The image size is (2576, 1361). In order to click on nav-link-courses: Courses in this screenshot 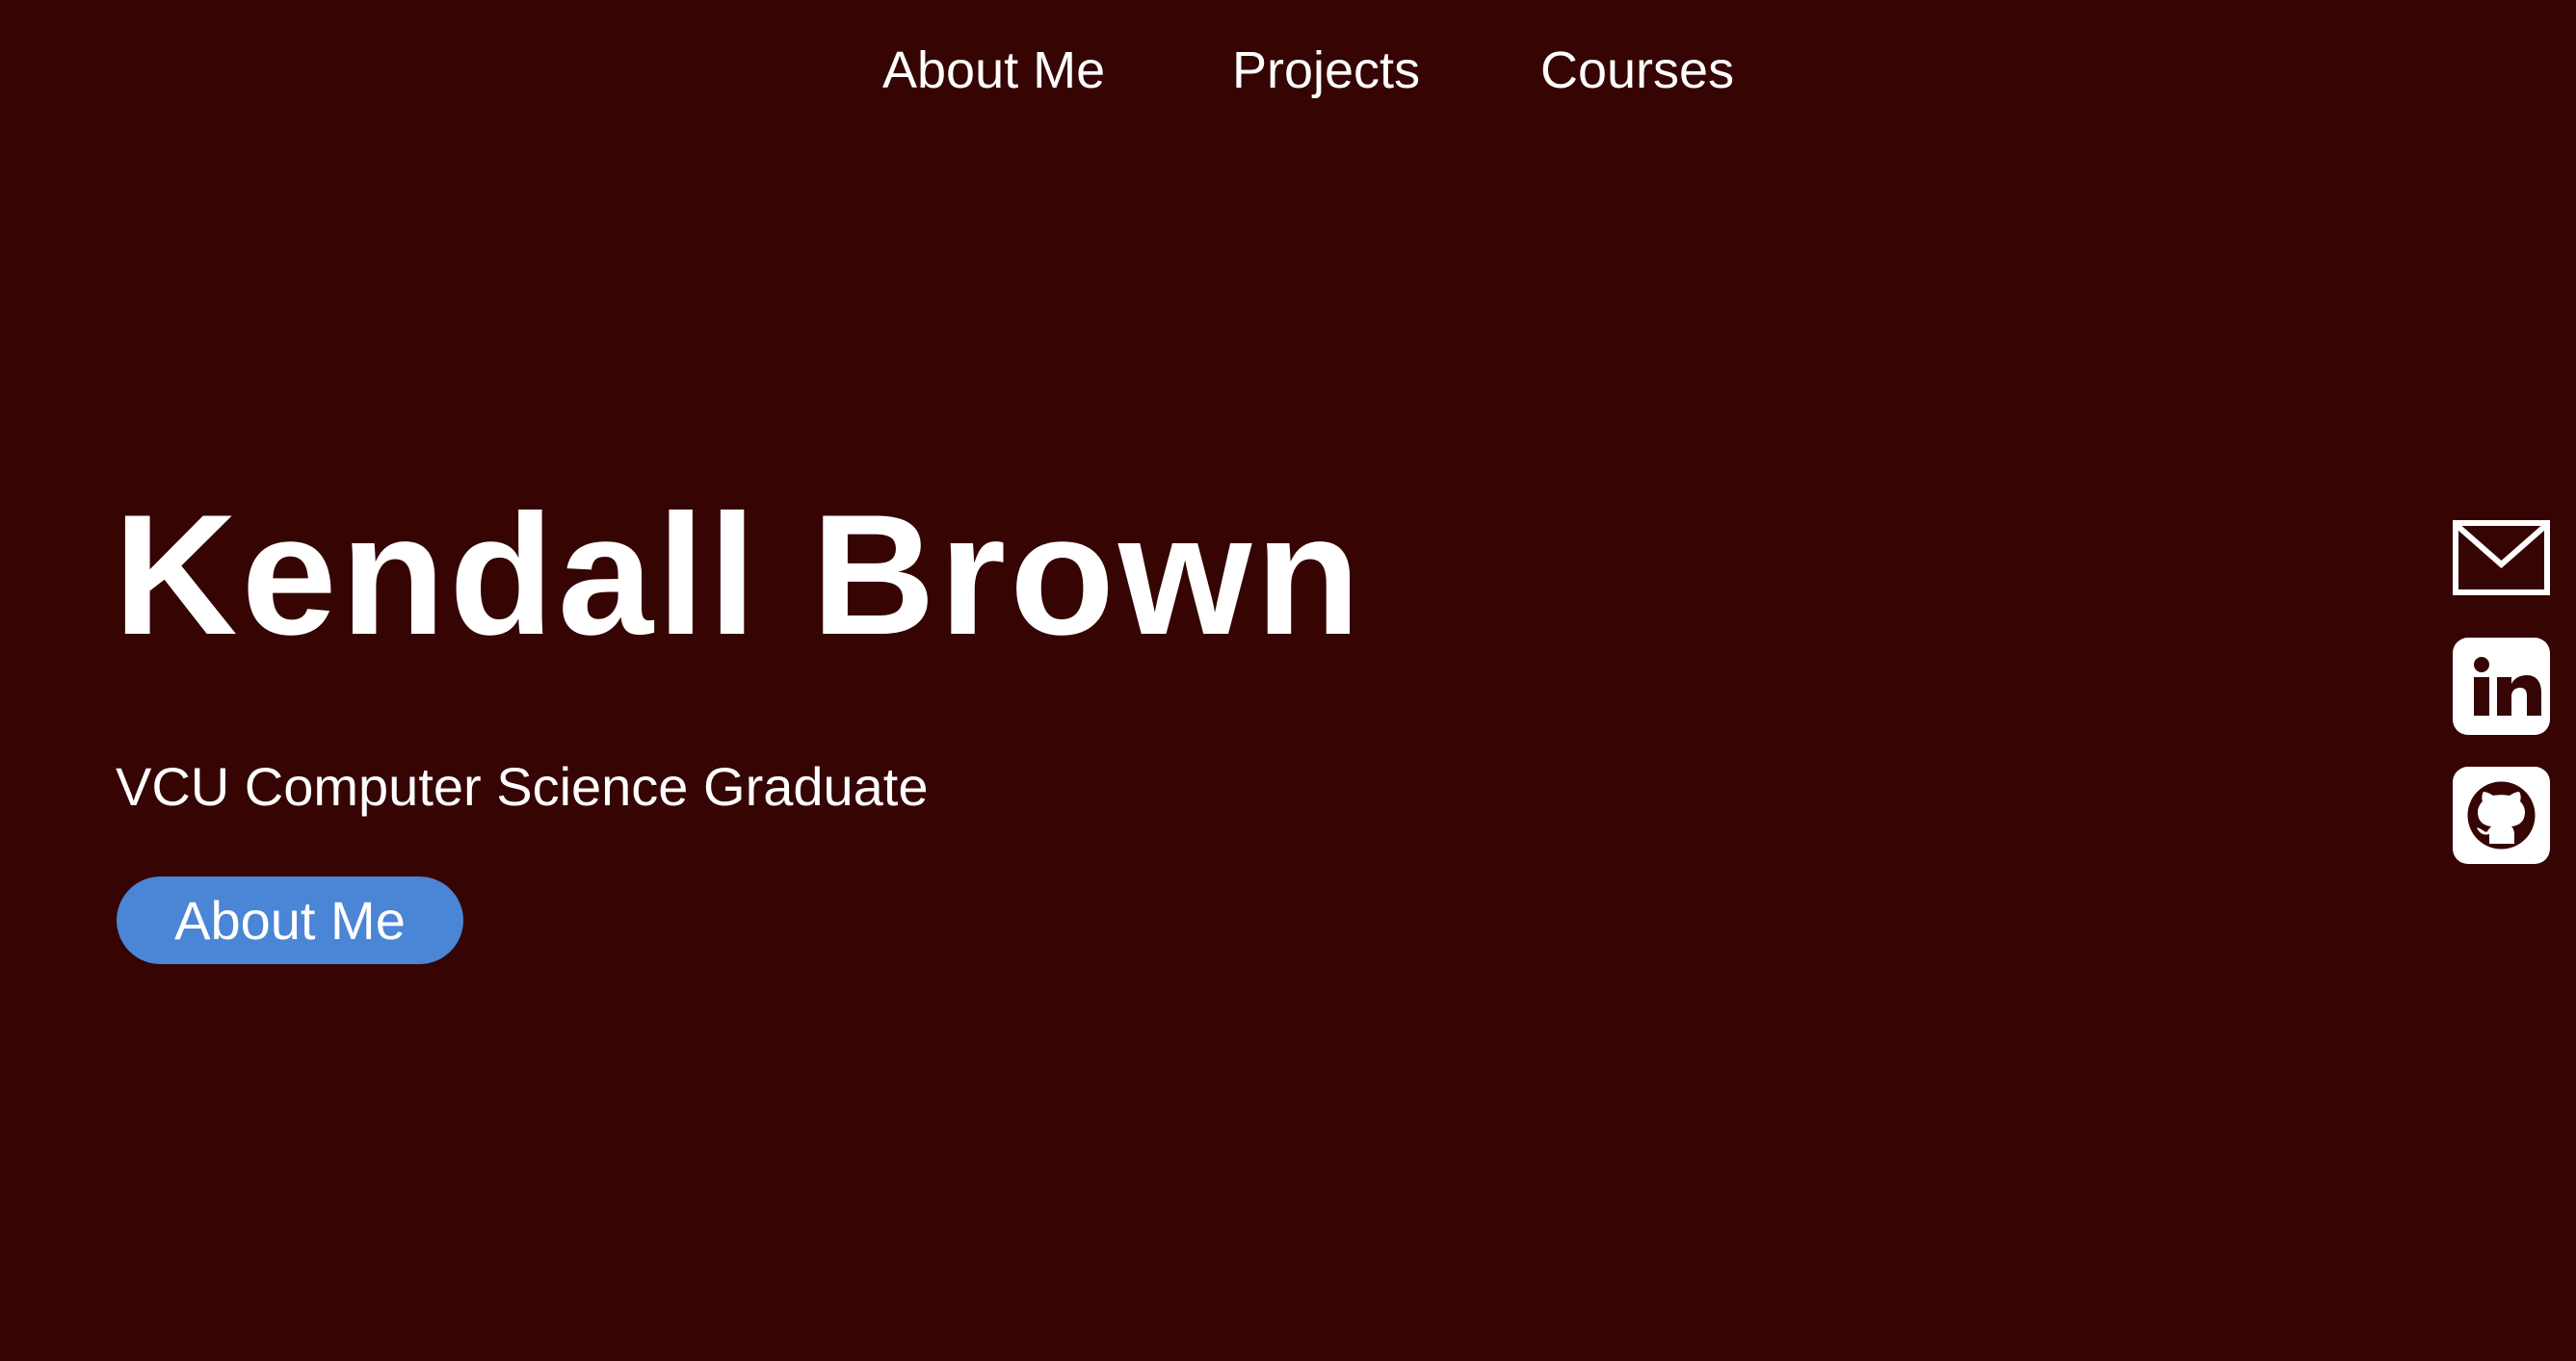, I will do `click(1637, 71)`.